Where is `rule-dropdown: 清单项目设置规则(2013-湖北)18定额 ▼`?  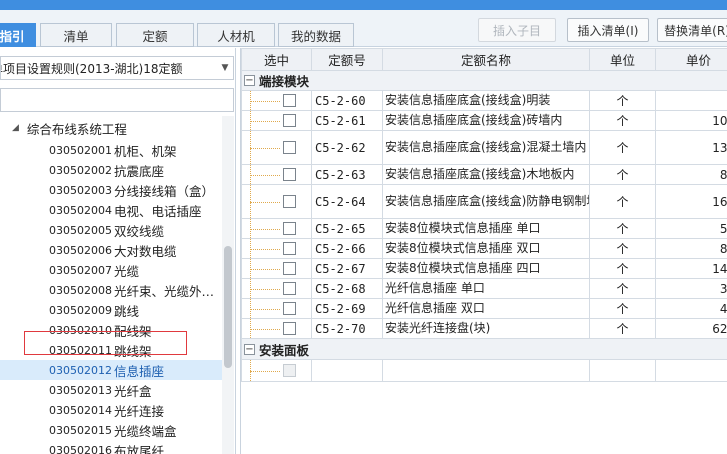
rule-dropdown: 清单项目设置规则(2013-湖北)18定额 ▼ is located at coordinates (117, 68).